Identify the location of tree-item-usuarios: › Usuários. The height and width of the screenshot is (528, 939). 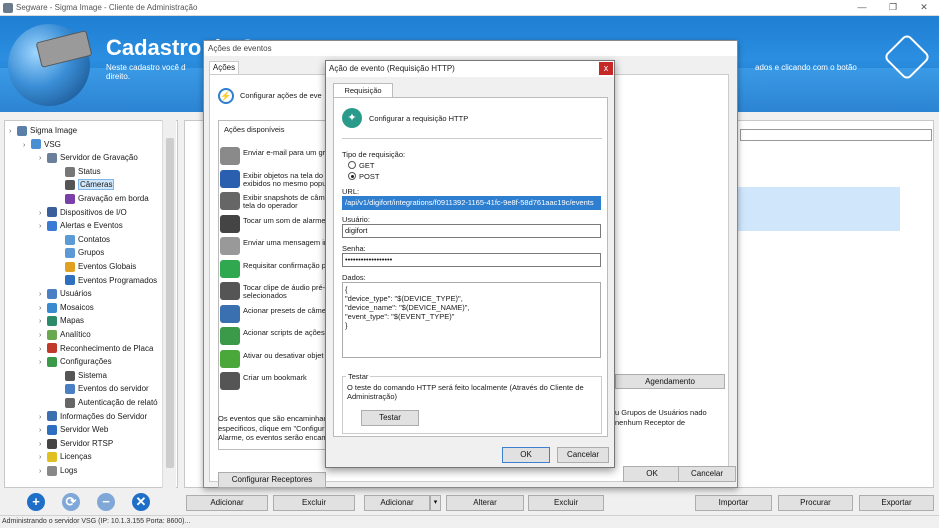
(65, 293).